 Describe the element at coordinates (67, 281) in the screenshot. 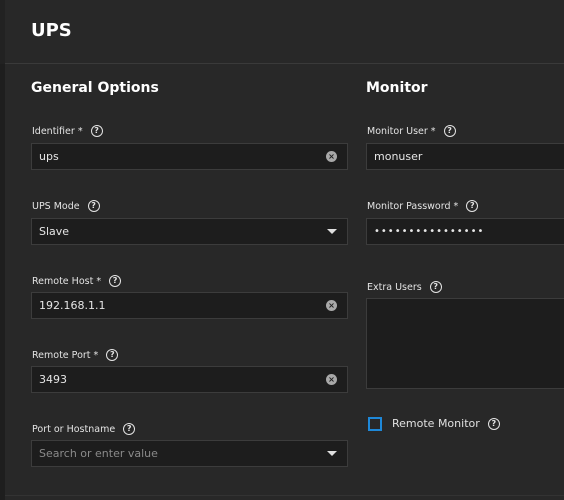

I see `remote-host-label-text: Remote Host *` at that location.